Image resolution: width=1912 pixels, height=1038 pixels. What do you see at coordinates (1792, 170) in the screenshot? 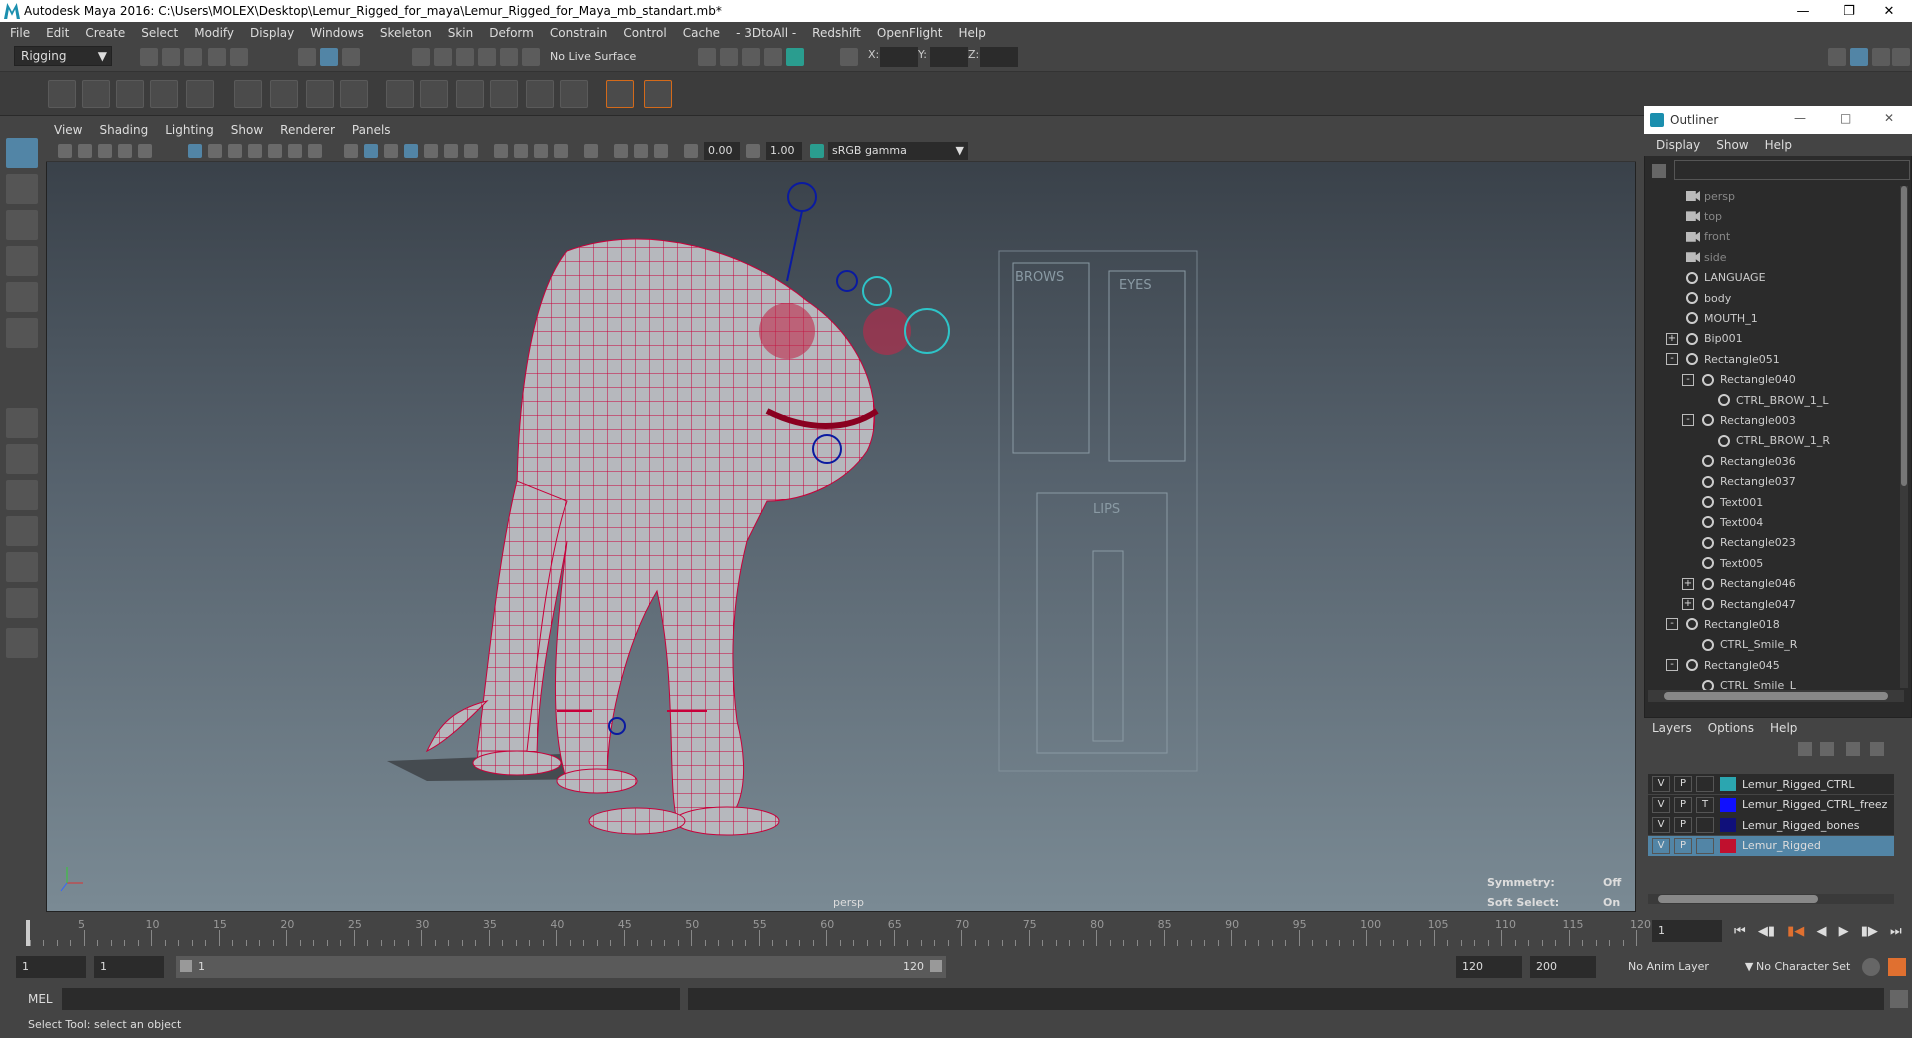
I see `outliner-search-input` at bounding box center [1792, 170].